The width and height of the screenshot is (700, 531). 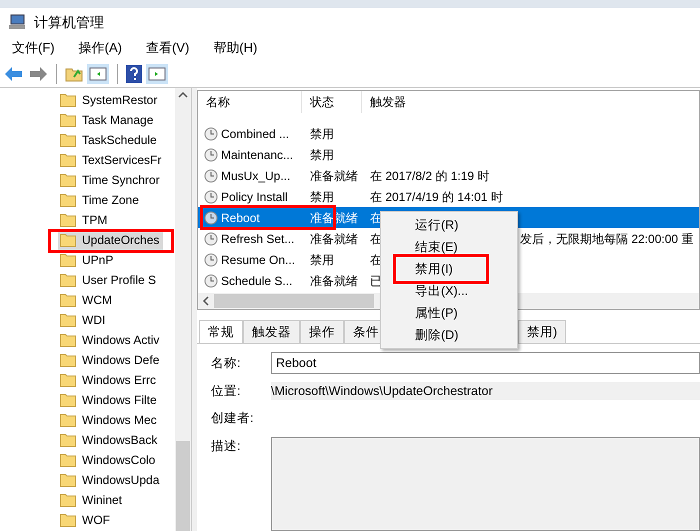 What do you see at coordinates (226, 391) in the screenshot?
I see `field-label: 位置:` at bounding box center [226, 391].